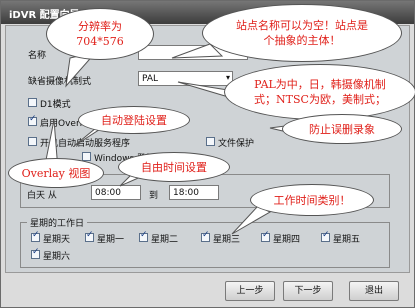 Image resolution: width=415 pixels, height=308 pixels. Describe the element at coordinates (319, 92) in the screenshot. I see `annotation-pal: PAL为中，日，韩摄像机制式；NTSC为欧，美制式；` at that location.